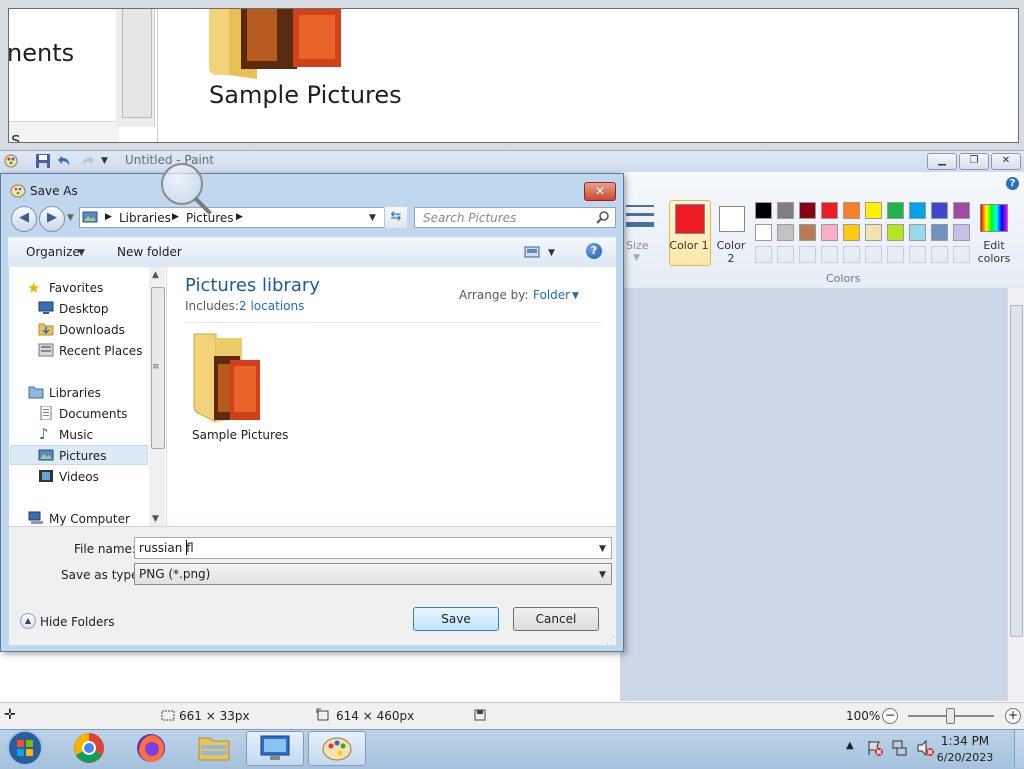 This screenshot has height=769, width=1024. Describe the element at coordinates (532, 252) in the screenshot. I see `change-view-icon` at that location.